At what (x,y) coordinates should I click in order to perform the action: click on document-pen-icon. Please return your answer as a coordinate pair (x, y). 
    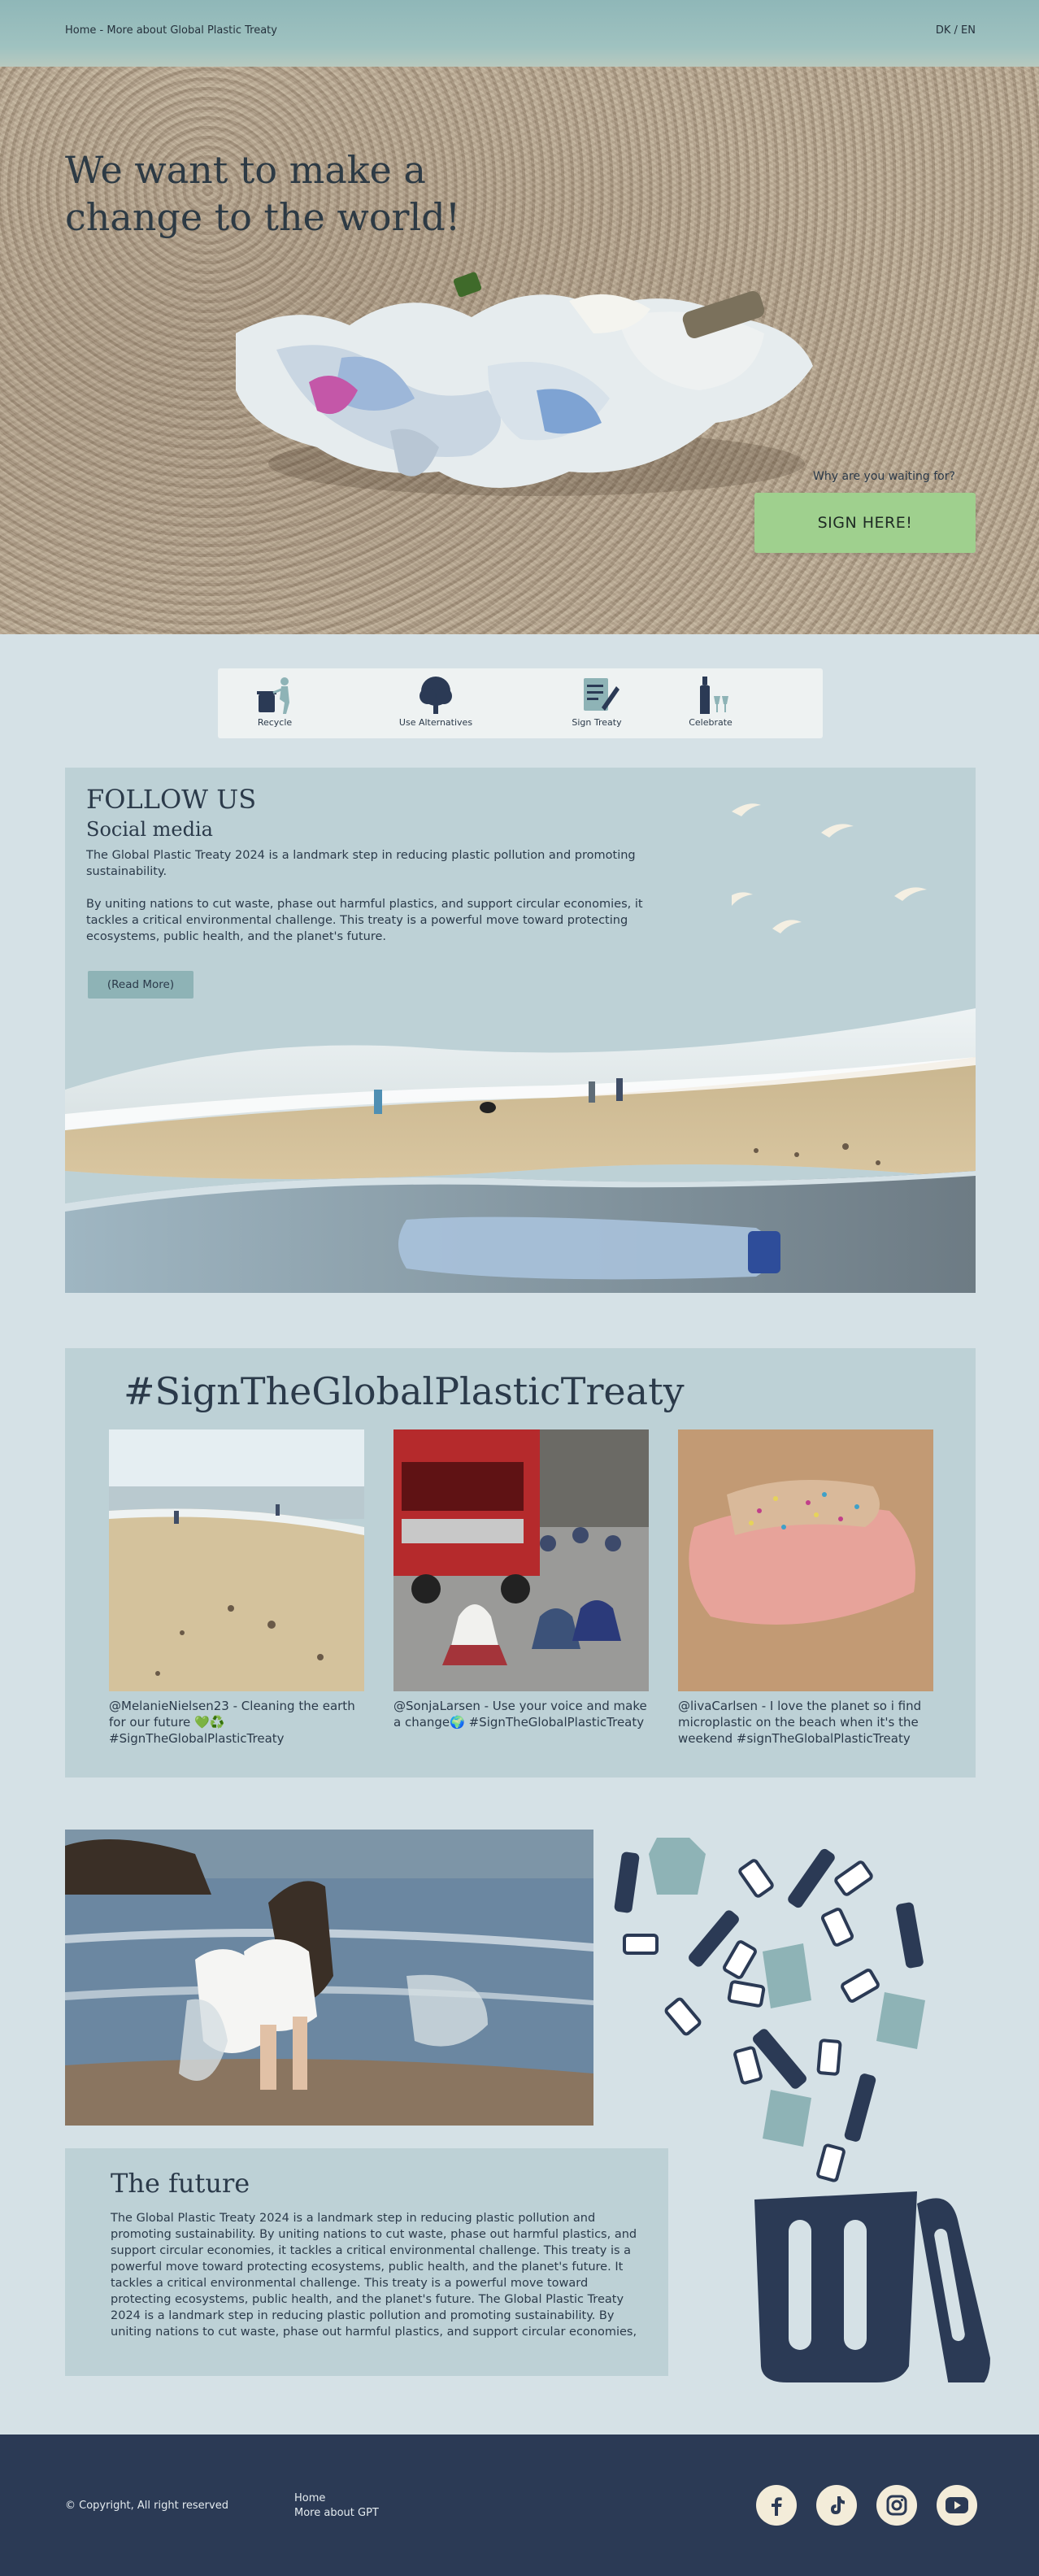
    Looking at the image, I should click on (601, 695).